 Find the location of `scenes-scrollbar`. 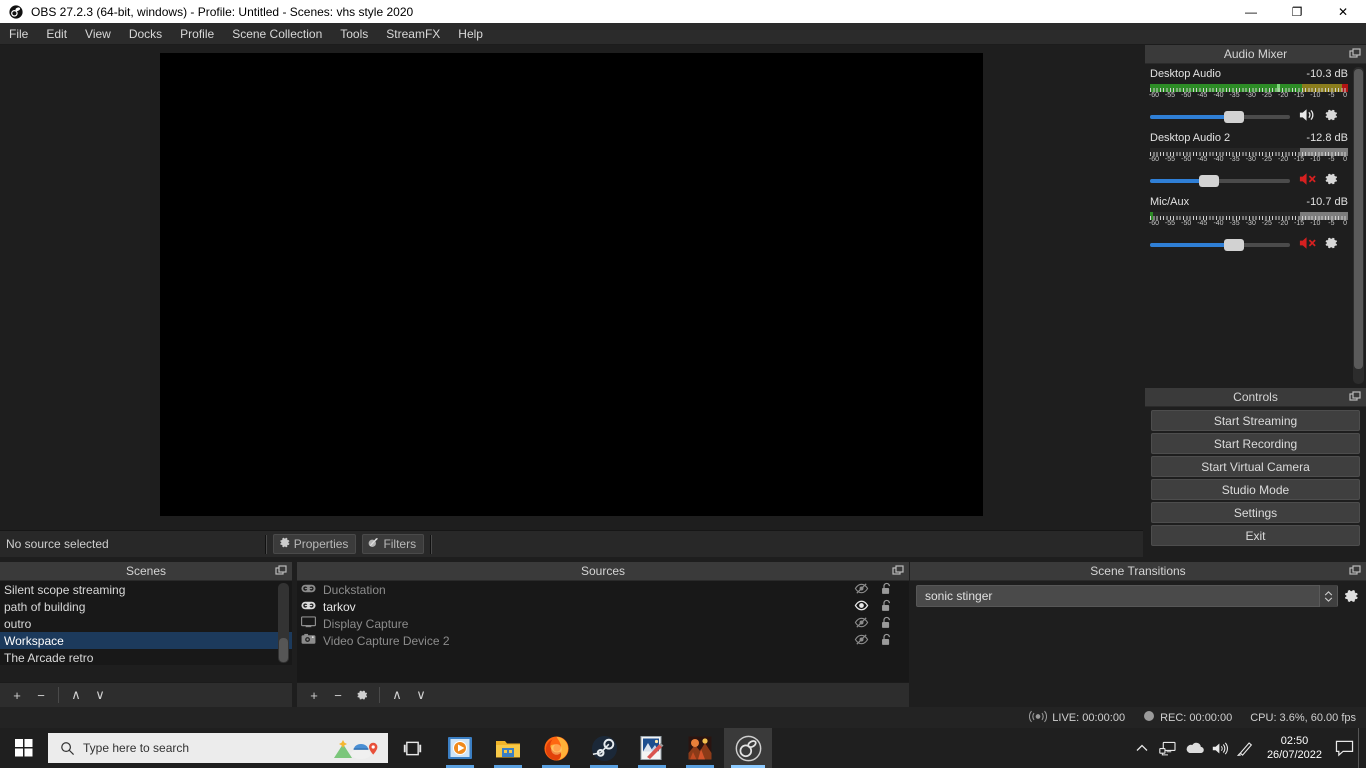

scenes-scrollbar is located at coordinates (283, 623).